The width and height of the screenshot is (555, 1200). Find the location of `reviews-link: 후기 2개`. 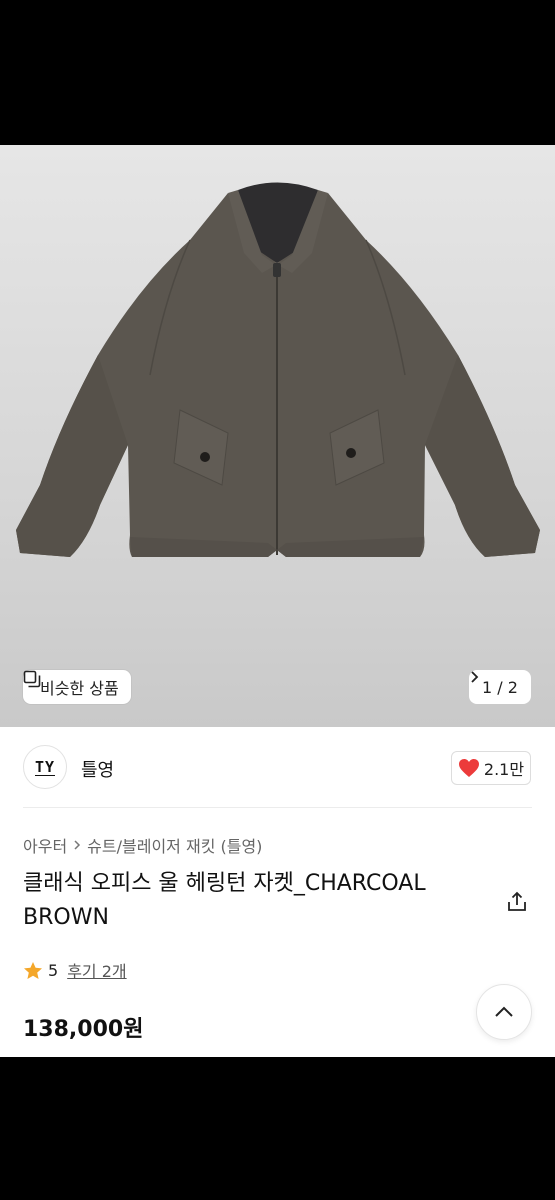

reviews-link: 후기 2개 is located at coordinates (96, 970).